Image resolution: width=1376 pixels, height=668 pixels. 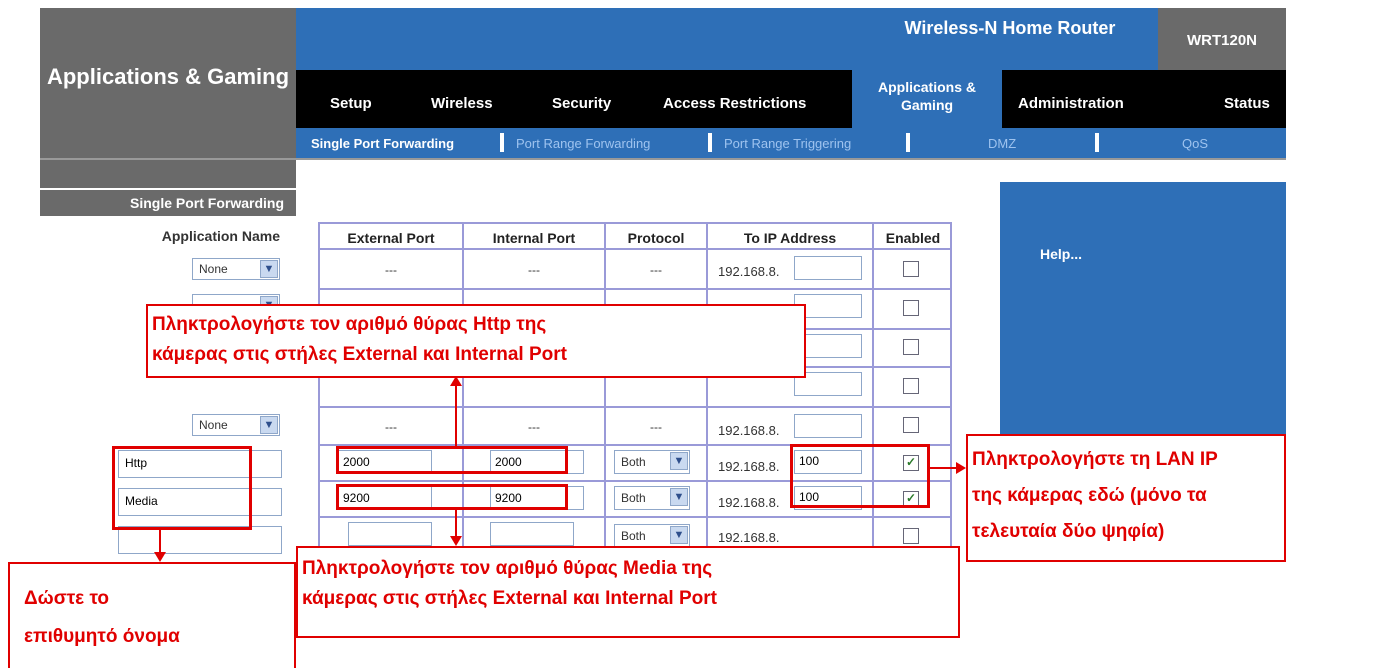 What do you see at coordinates (351, 103) in the screenshot?
I see `tab-setup: Setup` at bounding box center [351, 103].